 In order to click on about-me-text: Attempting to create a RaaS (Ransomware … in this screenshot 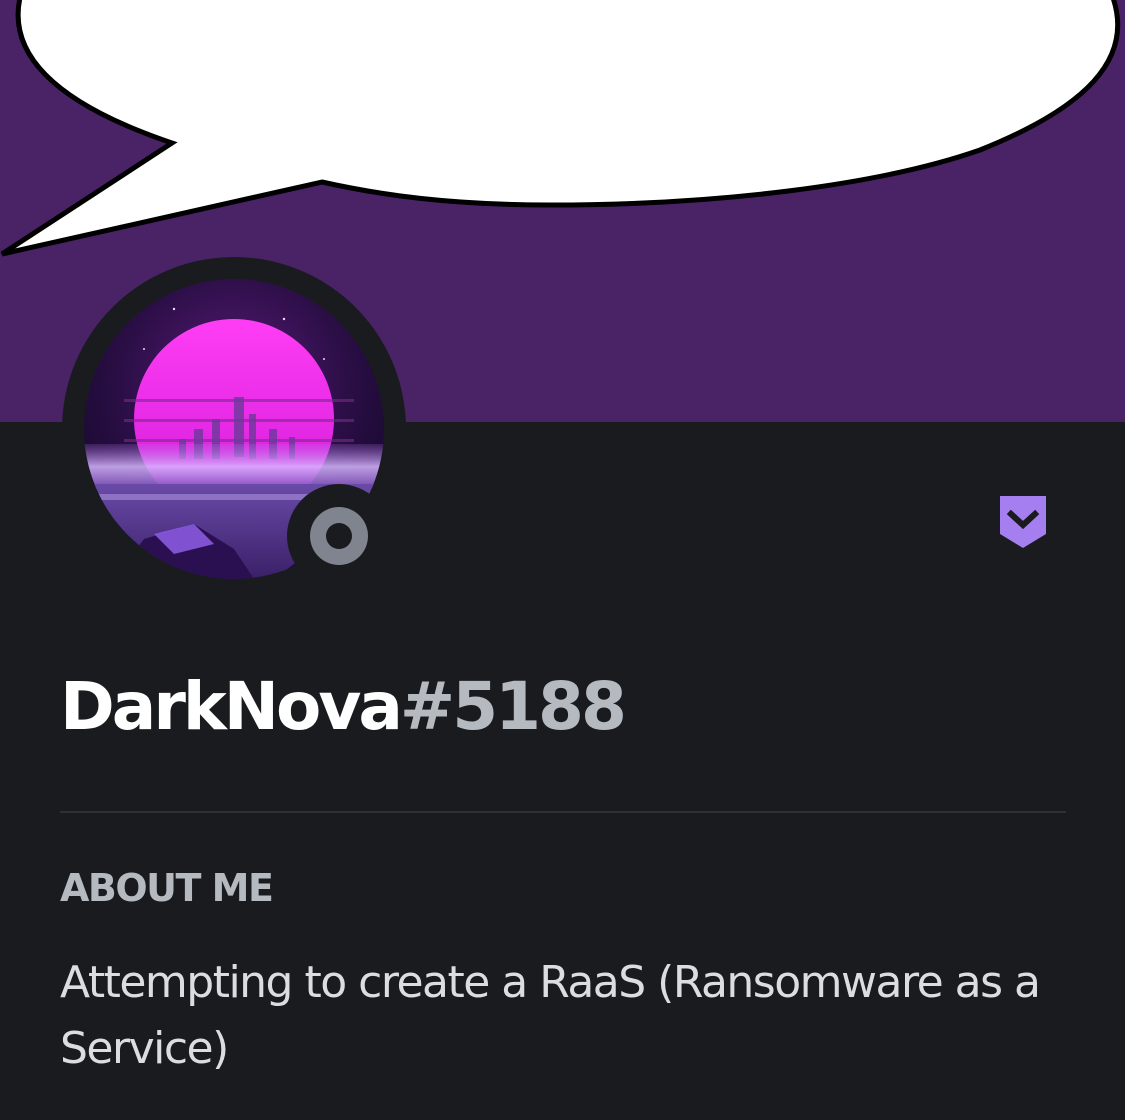, I will do `click(550, 1015)`.